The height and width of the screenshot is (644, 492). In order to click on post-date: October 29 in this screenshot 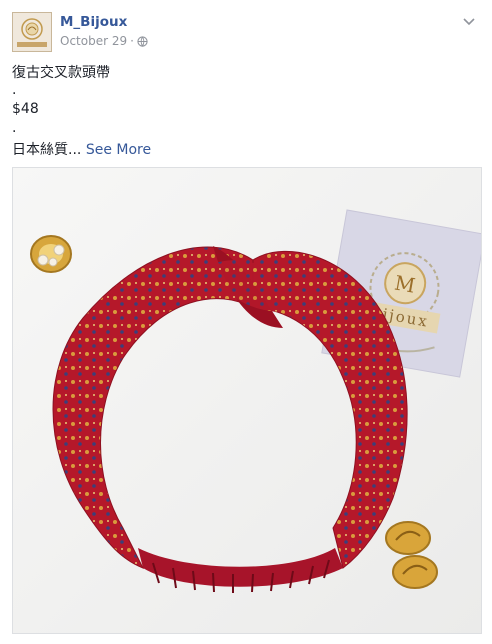, I will do `click(93, 41)`.